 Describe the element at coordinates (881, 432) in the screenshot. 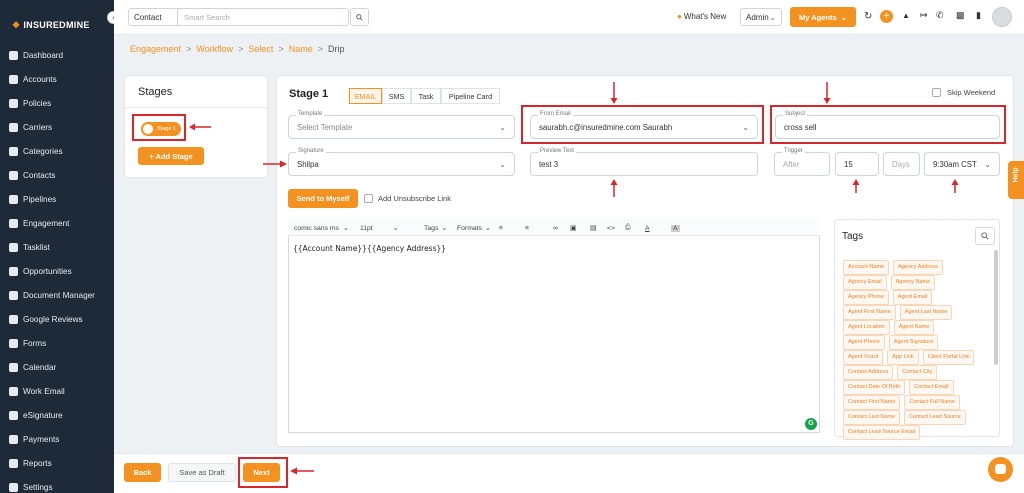

I see `tag-chip: Contact Lead Source Email` at that location.